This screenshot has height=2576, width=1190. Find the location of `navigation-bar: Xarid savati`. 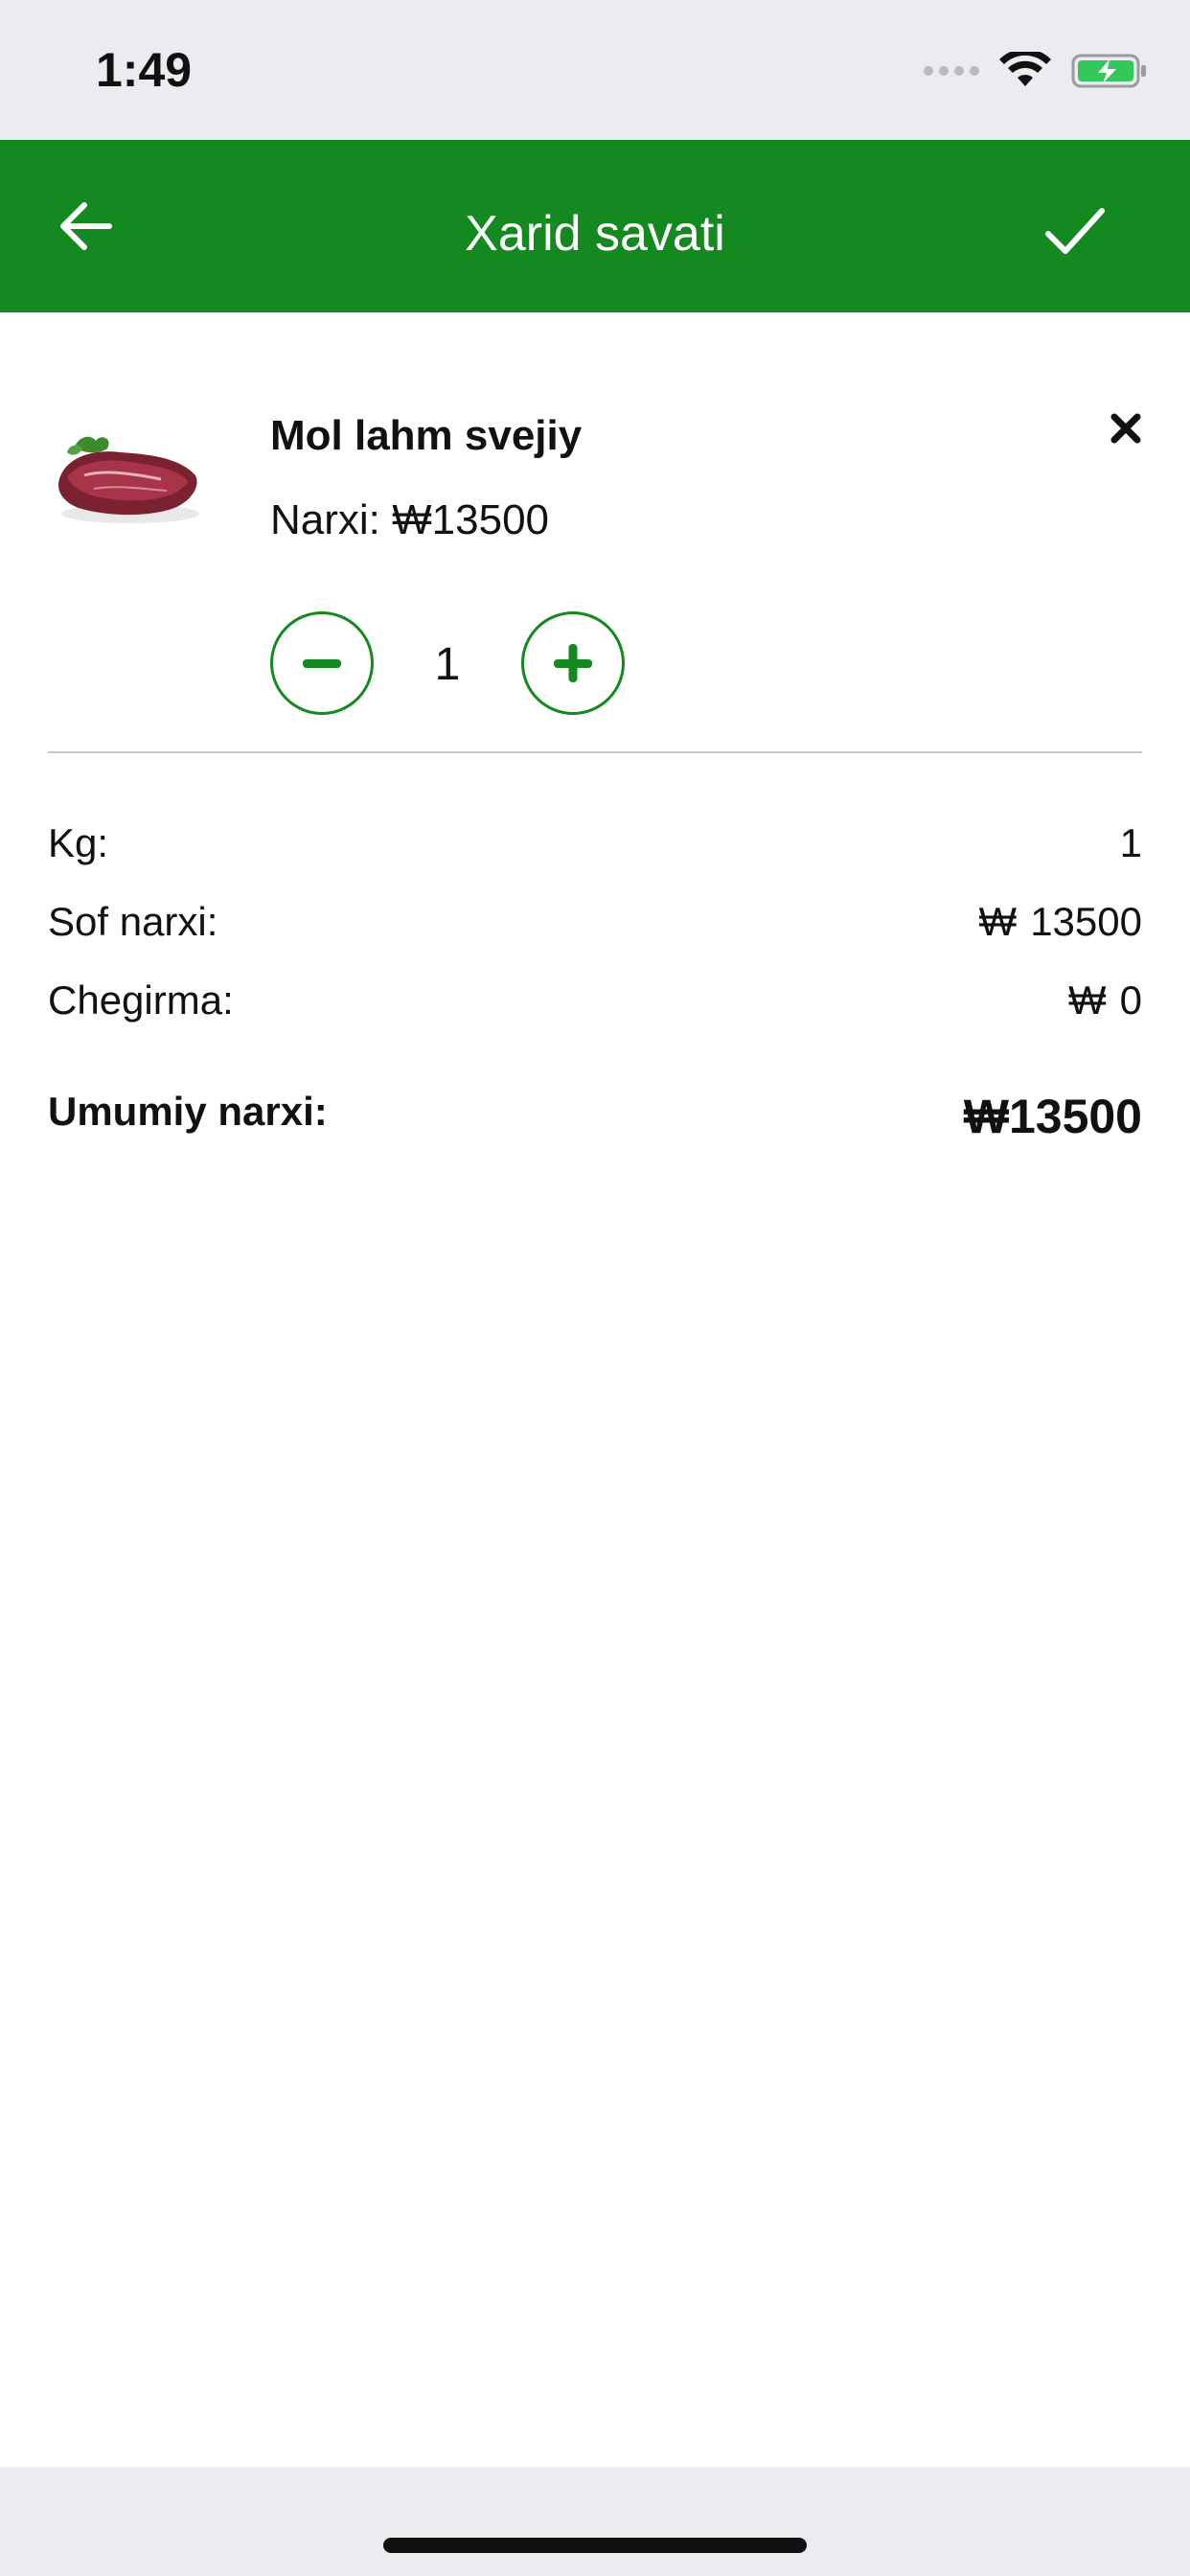

navigation-bar: Xarid savati is located at coordinates (595, 226).